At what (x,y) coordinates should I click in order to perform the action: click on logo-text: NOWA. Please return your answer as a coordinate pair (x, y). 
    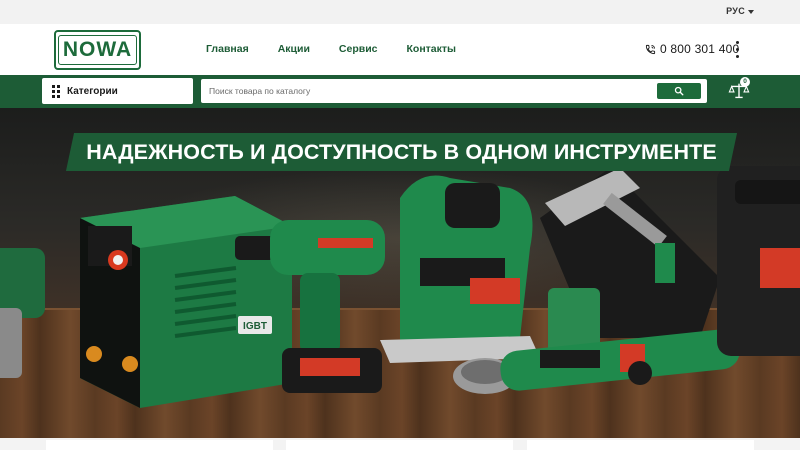
    Looking at the image, I should click on (97, 49).